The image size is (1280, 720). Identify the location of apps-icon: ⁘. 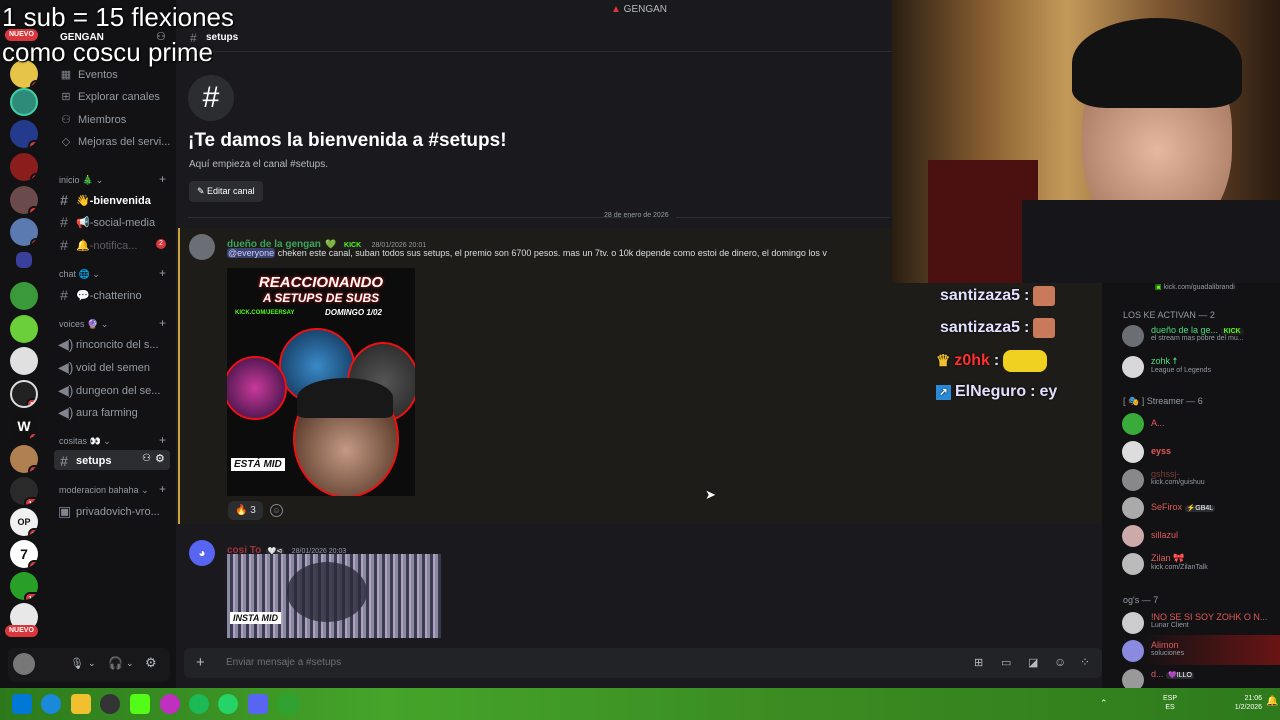
(1085, 662).